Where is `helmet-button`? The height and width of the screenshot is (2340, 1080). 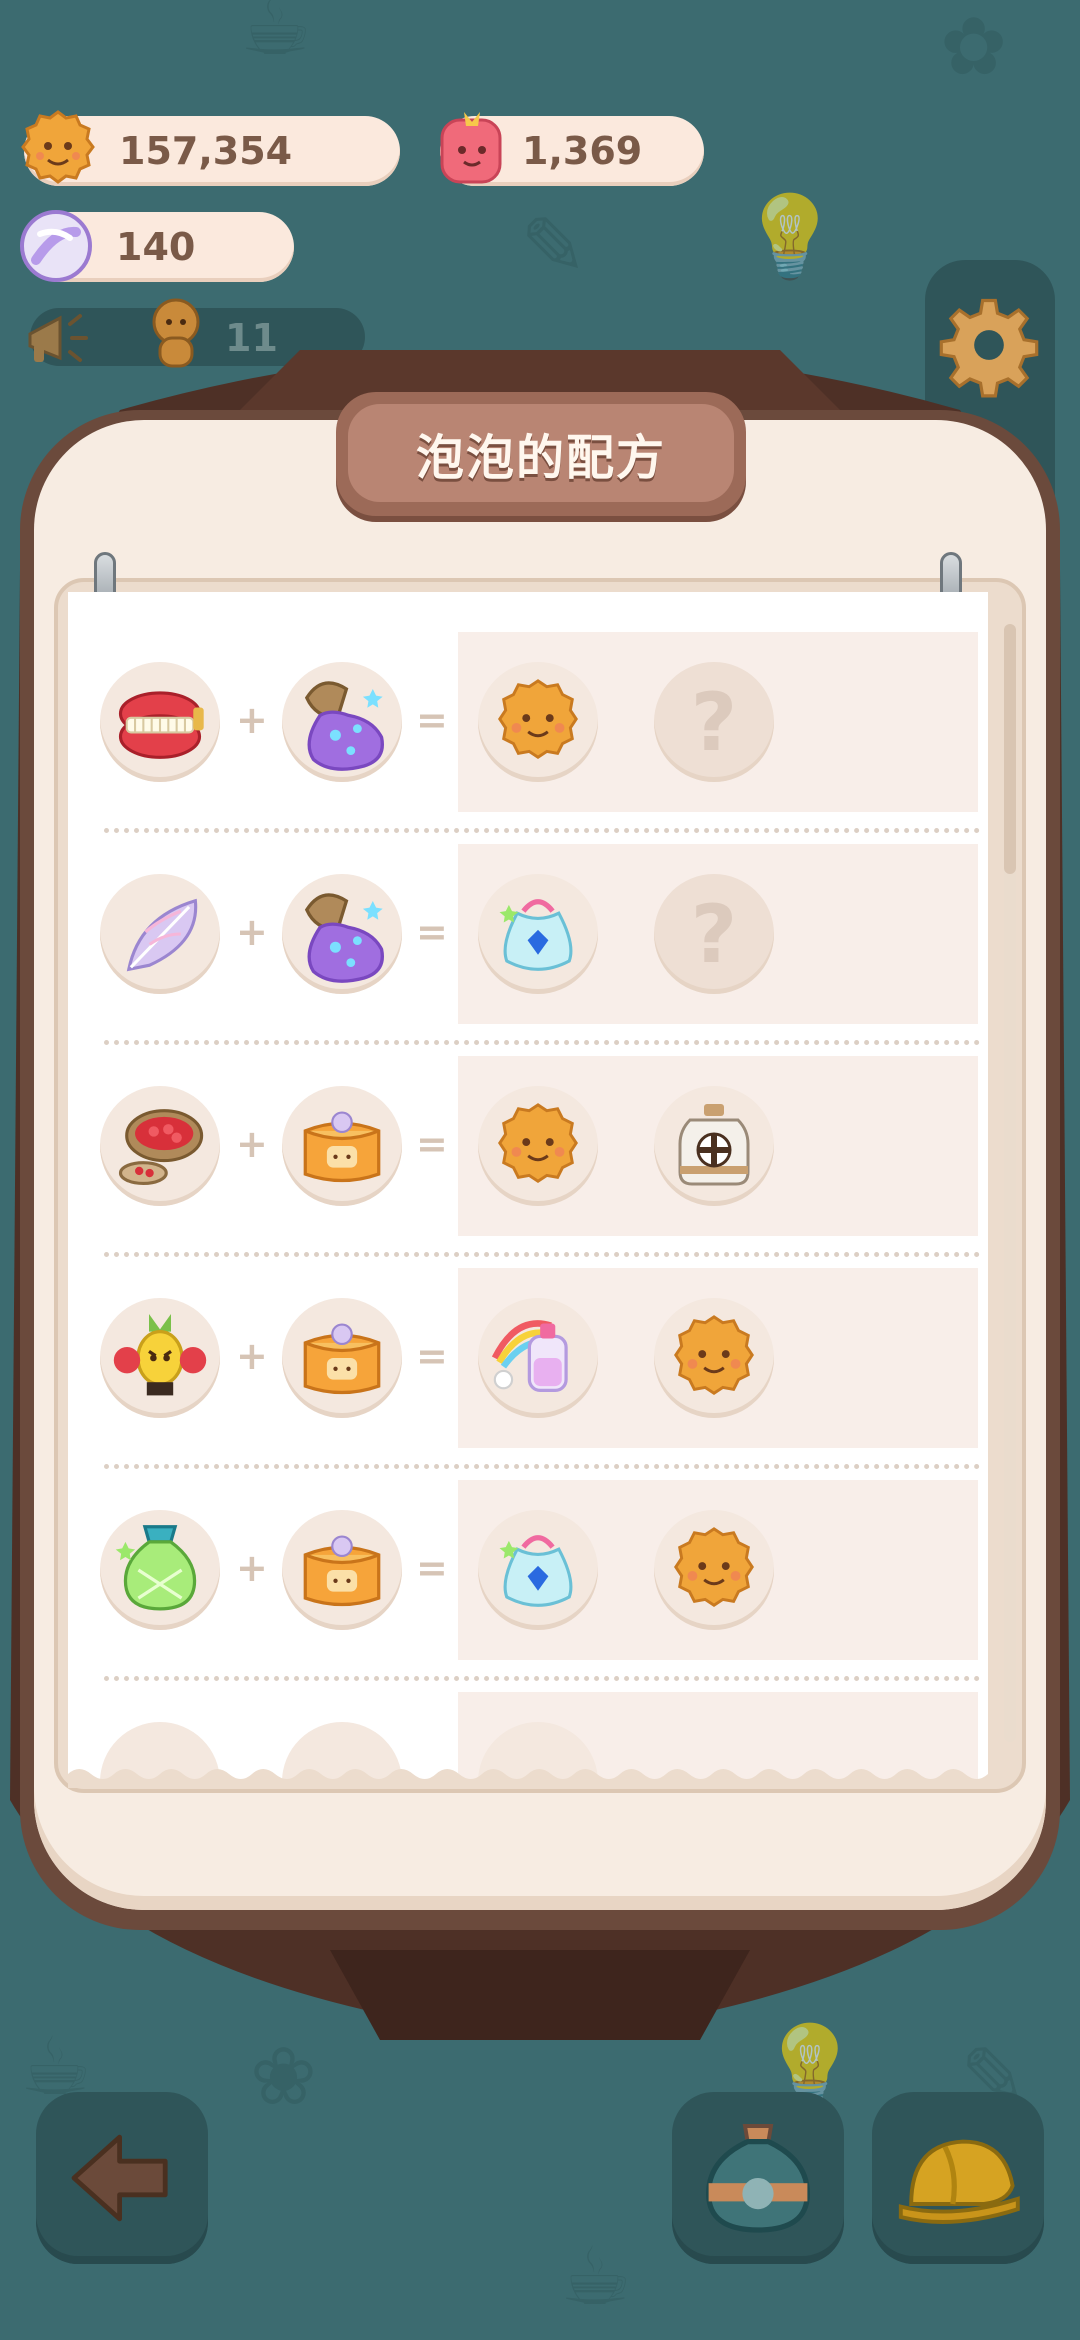 helmet-button is located at coordinates (958, 2178).